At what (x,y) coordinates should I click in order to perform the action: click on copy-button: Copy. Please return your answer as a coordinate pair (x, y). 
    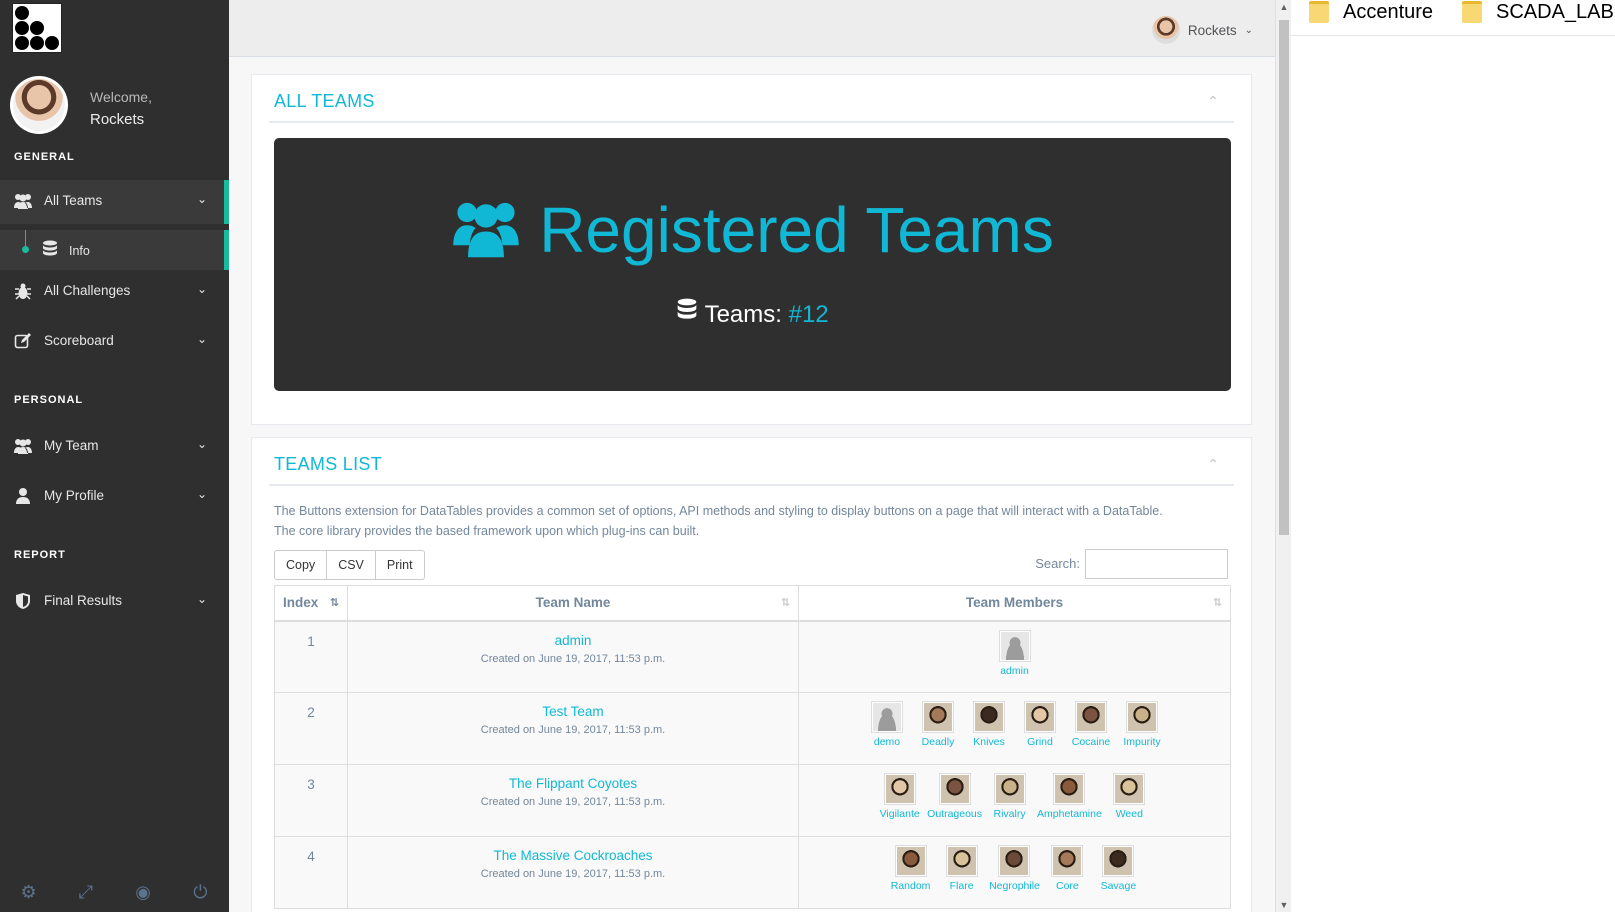
    Looking at the image, I should click on (301, 565).